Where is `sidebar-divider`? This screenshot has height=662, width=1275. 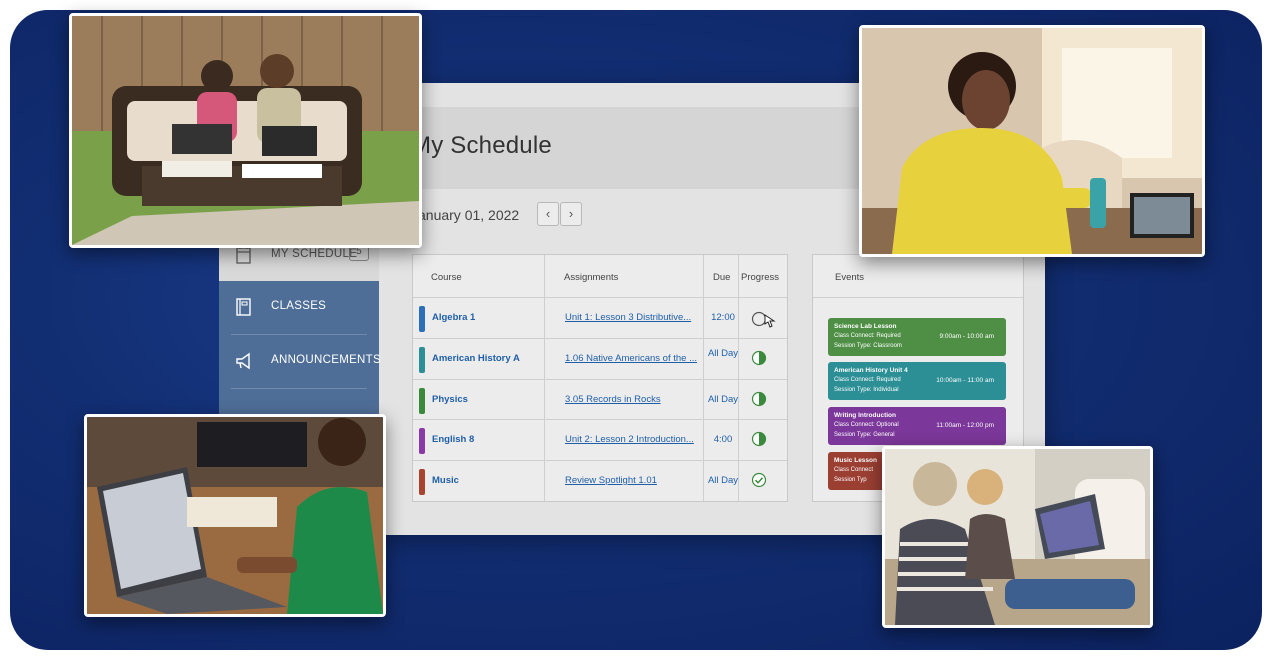 sidebar-divider is located at coordinates (299, 388).